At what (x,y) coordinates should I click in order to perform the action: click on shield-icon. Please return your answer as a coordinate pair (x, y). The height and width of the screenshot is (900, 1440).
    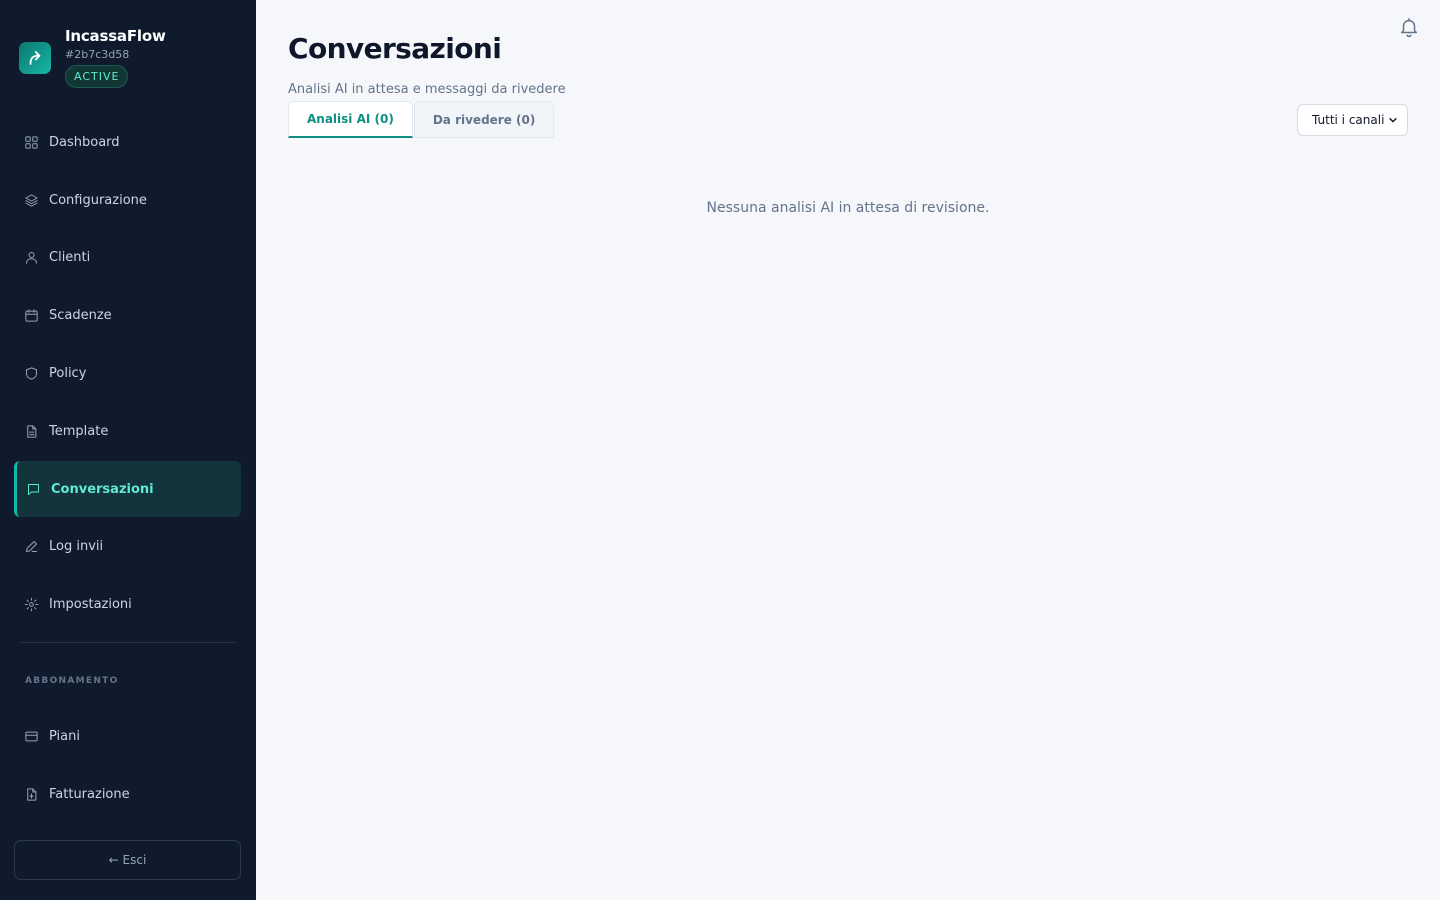
    Looking at the image, I should click on (31, 373).